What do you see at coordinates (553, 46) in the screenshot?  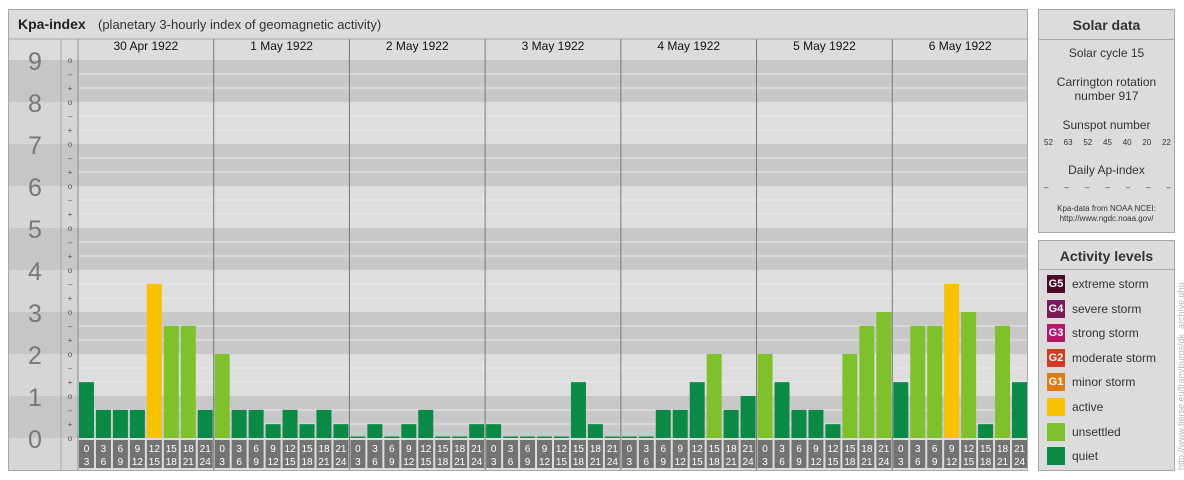 I see `day-label: 3 May 1922` at bounding box center [553, 46].